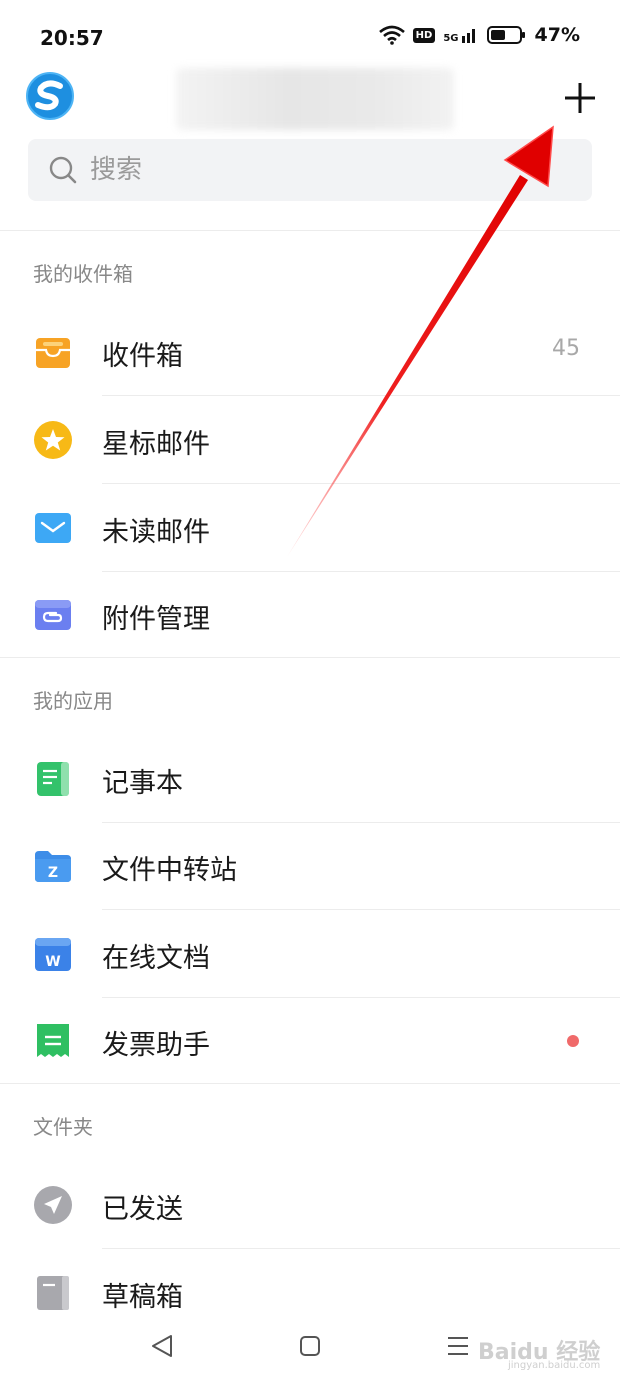 The width and height of the screenshot is (620, 1386). I want to click on signal-icon: 5G, so click(460, 35).